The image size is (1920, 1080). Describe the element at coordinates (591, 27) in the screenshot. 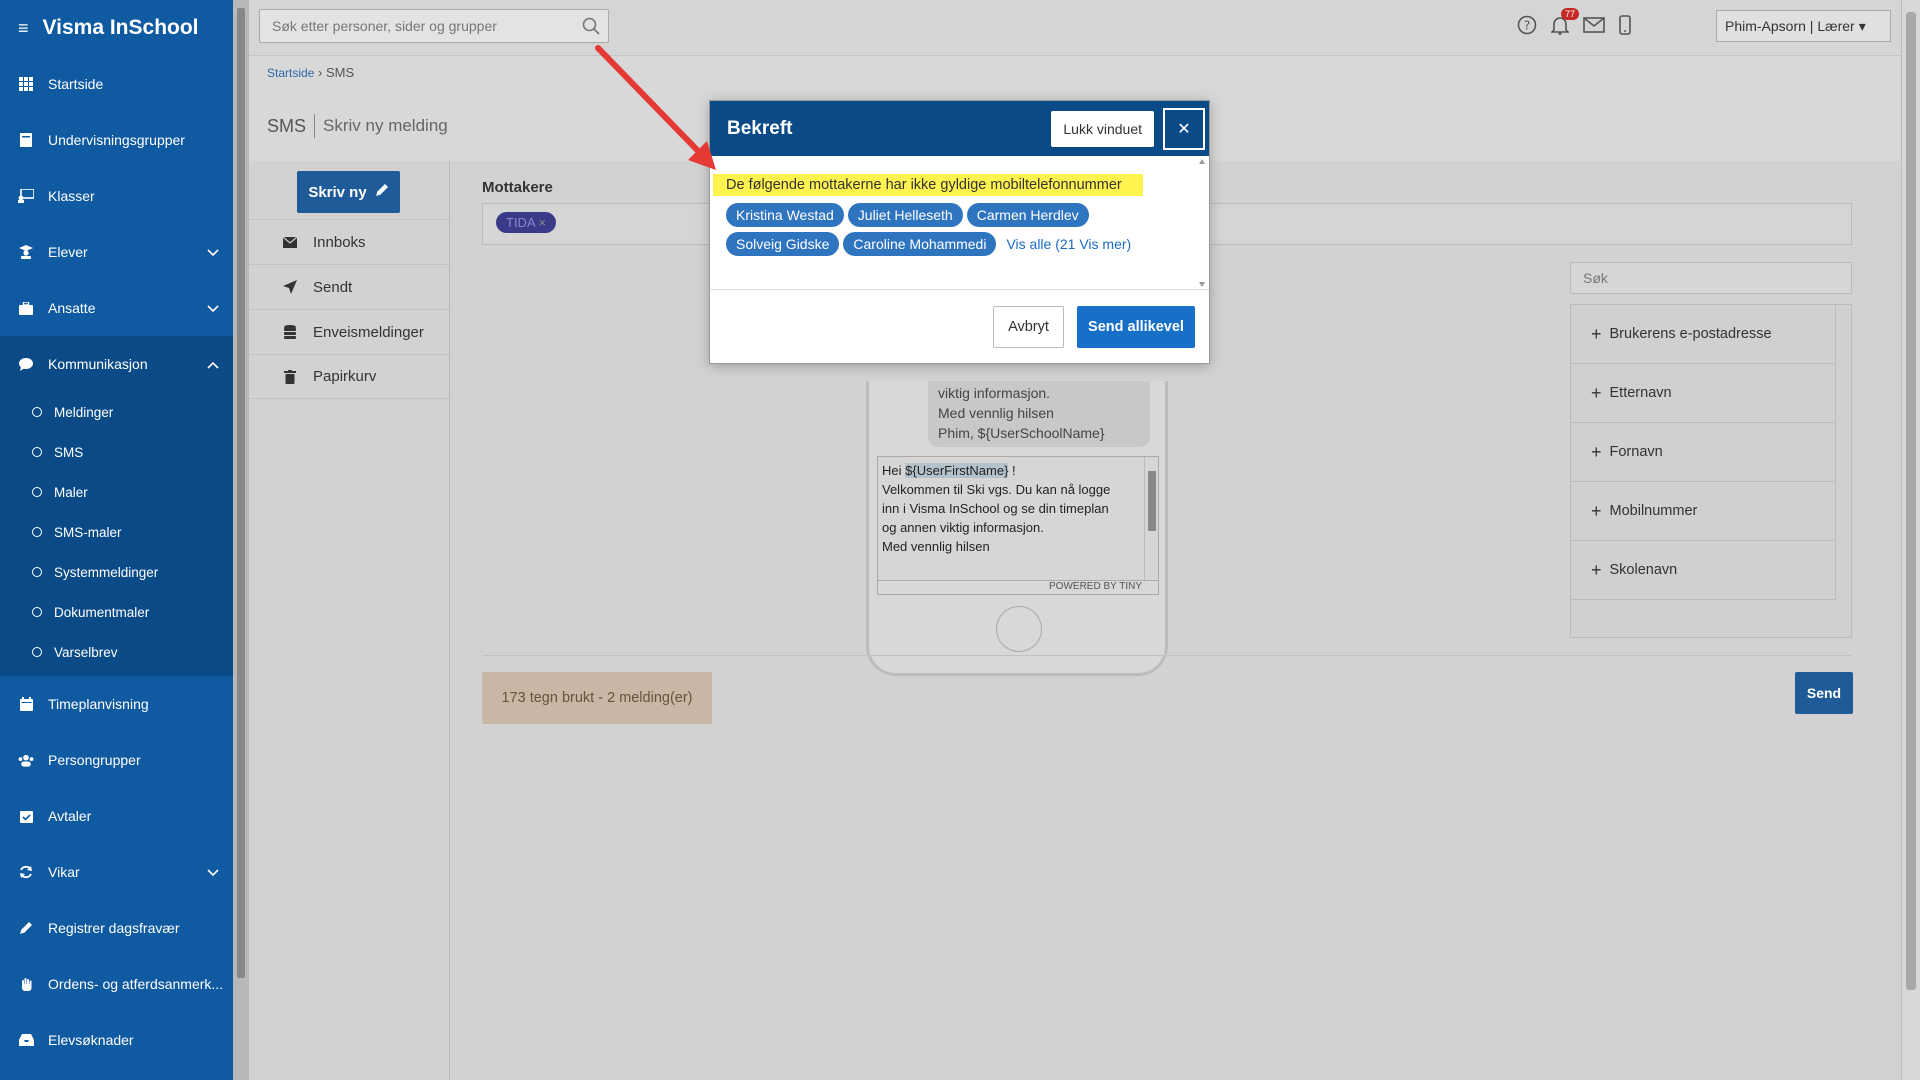

I see `search-icon` at that location.